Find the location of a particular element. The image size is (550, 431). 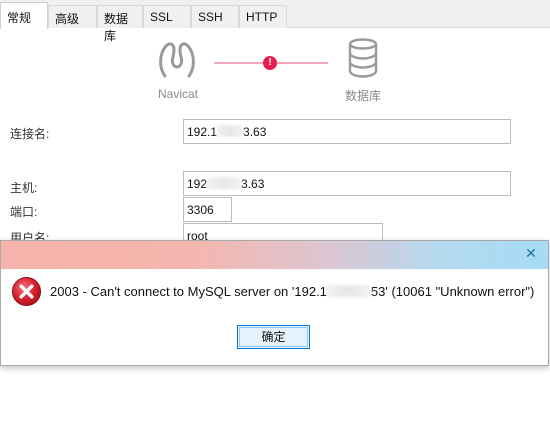

database-label: 数据库 is located at coordinates (363, 96).